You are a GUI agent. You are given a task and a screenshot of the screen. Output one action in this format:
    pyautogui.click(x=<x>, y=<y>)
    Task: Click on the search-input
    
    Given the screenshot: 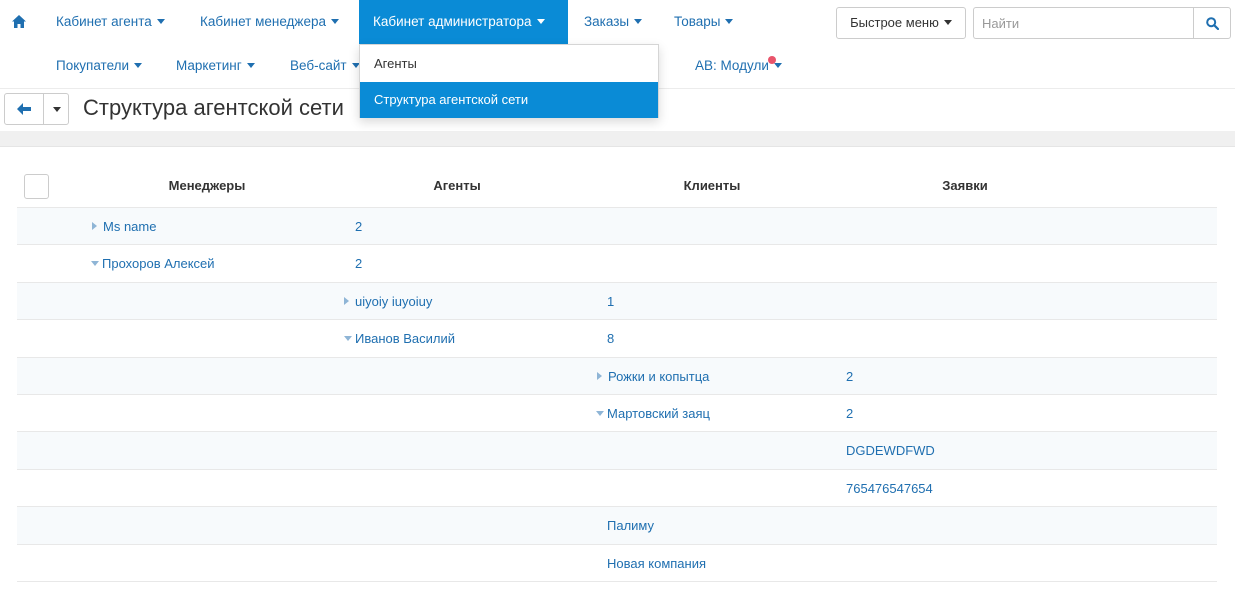 What is the action you would take?
    pyautogui.click(x=1083, y=23)
    